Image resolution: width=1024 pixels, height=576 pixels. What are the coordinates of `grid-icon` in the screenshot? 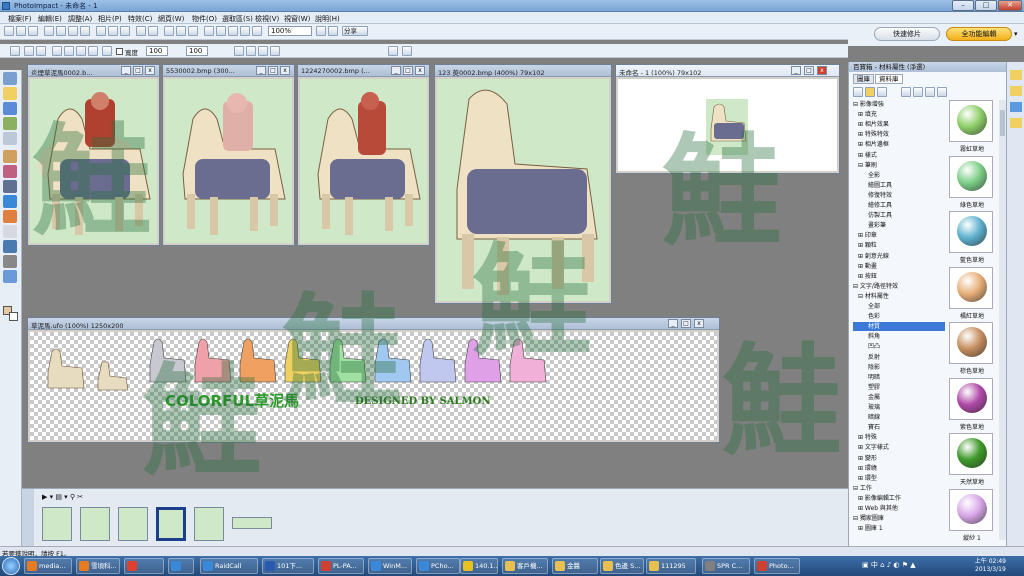 It's located at (221, 31).